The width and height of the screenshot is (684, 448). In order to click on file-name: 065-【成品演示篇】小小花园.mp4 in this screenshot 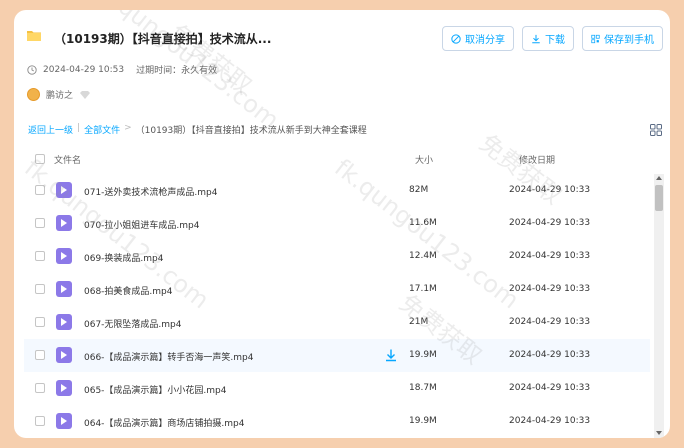, I will do `click(155, 389)`.